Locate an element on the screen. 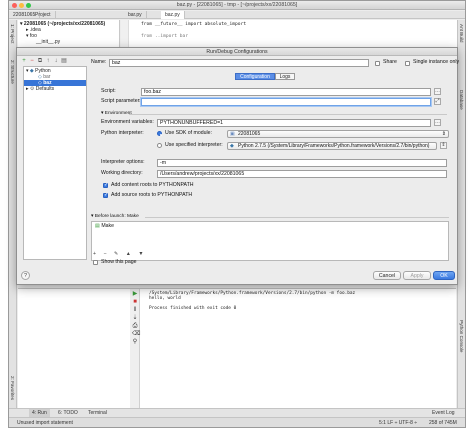 The image size is (474, 432). add-source-roots-label: Add source roots to PYTHONPATH is located at coordinates (152, 195).